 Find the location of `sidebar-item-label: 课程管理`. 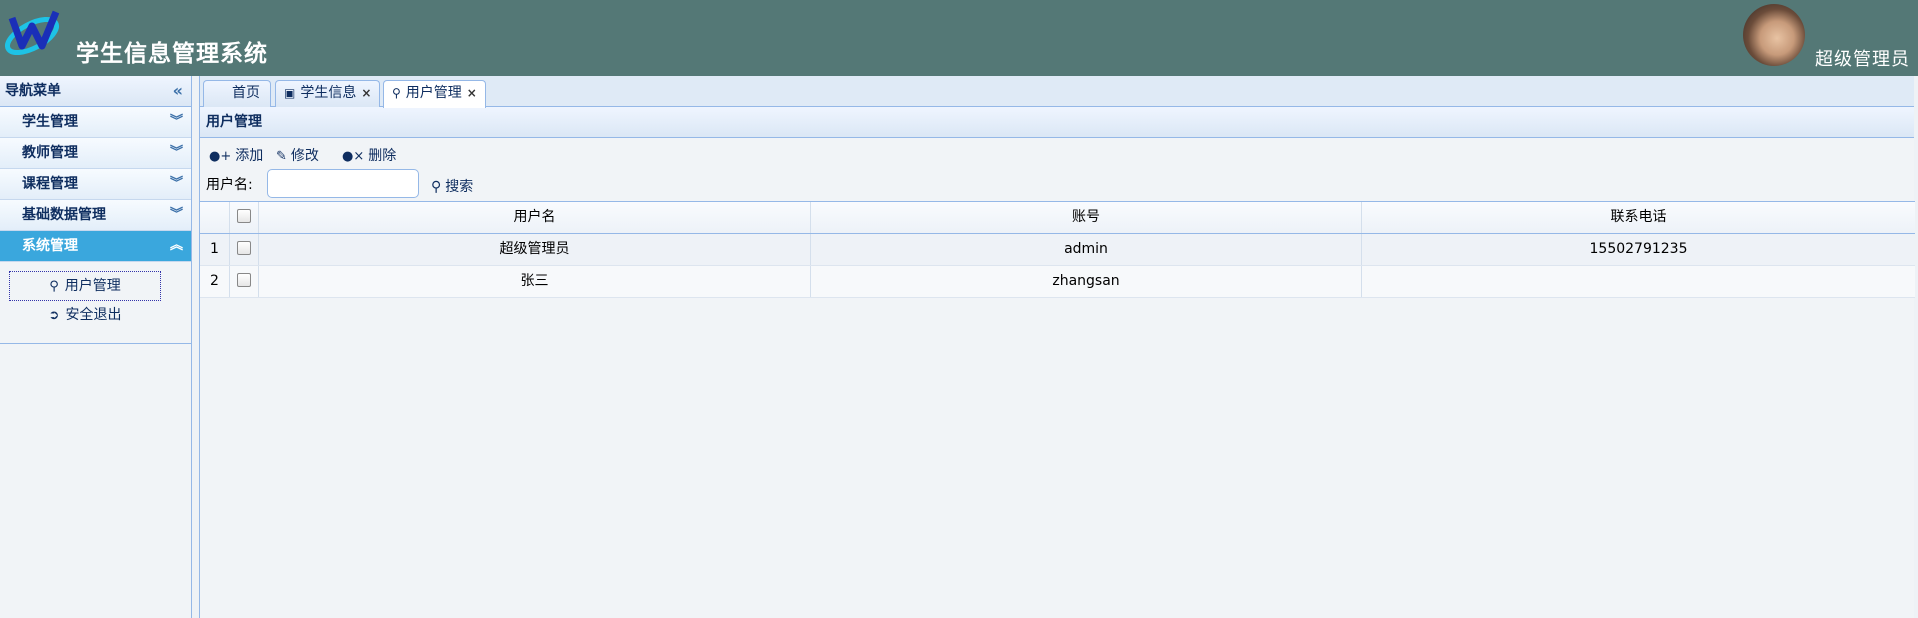

sidebar-item-label: 课程管理 is located at coordinates (50, 184).